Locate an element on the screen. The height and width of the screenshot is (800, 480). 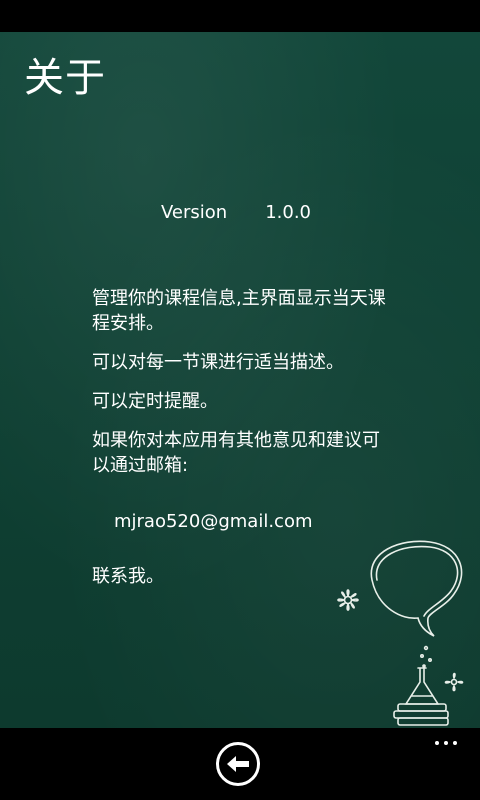
more-button is located at coordinates (446, 743).